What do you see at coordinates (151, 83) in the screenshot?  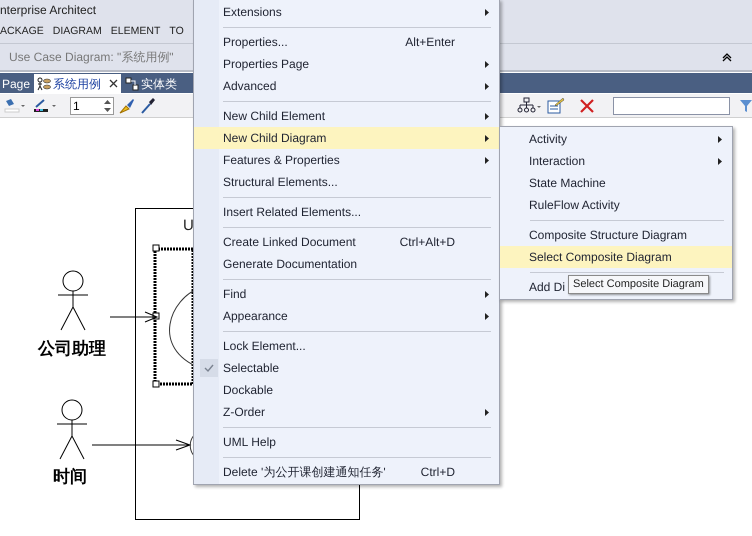 I see `diagram-tab: 实体类` at bounding box center [151, 83].